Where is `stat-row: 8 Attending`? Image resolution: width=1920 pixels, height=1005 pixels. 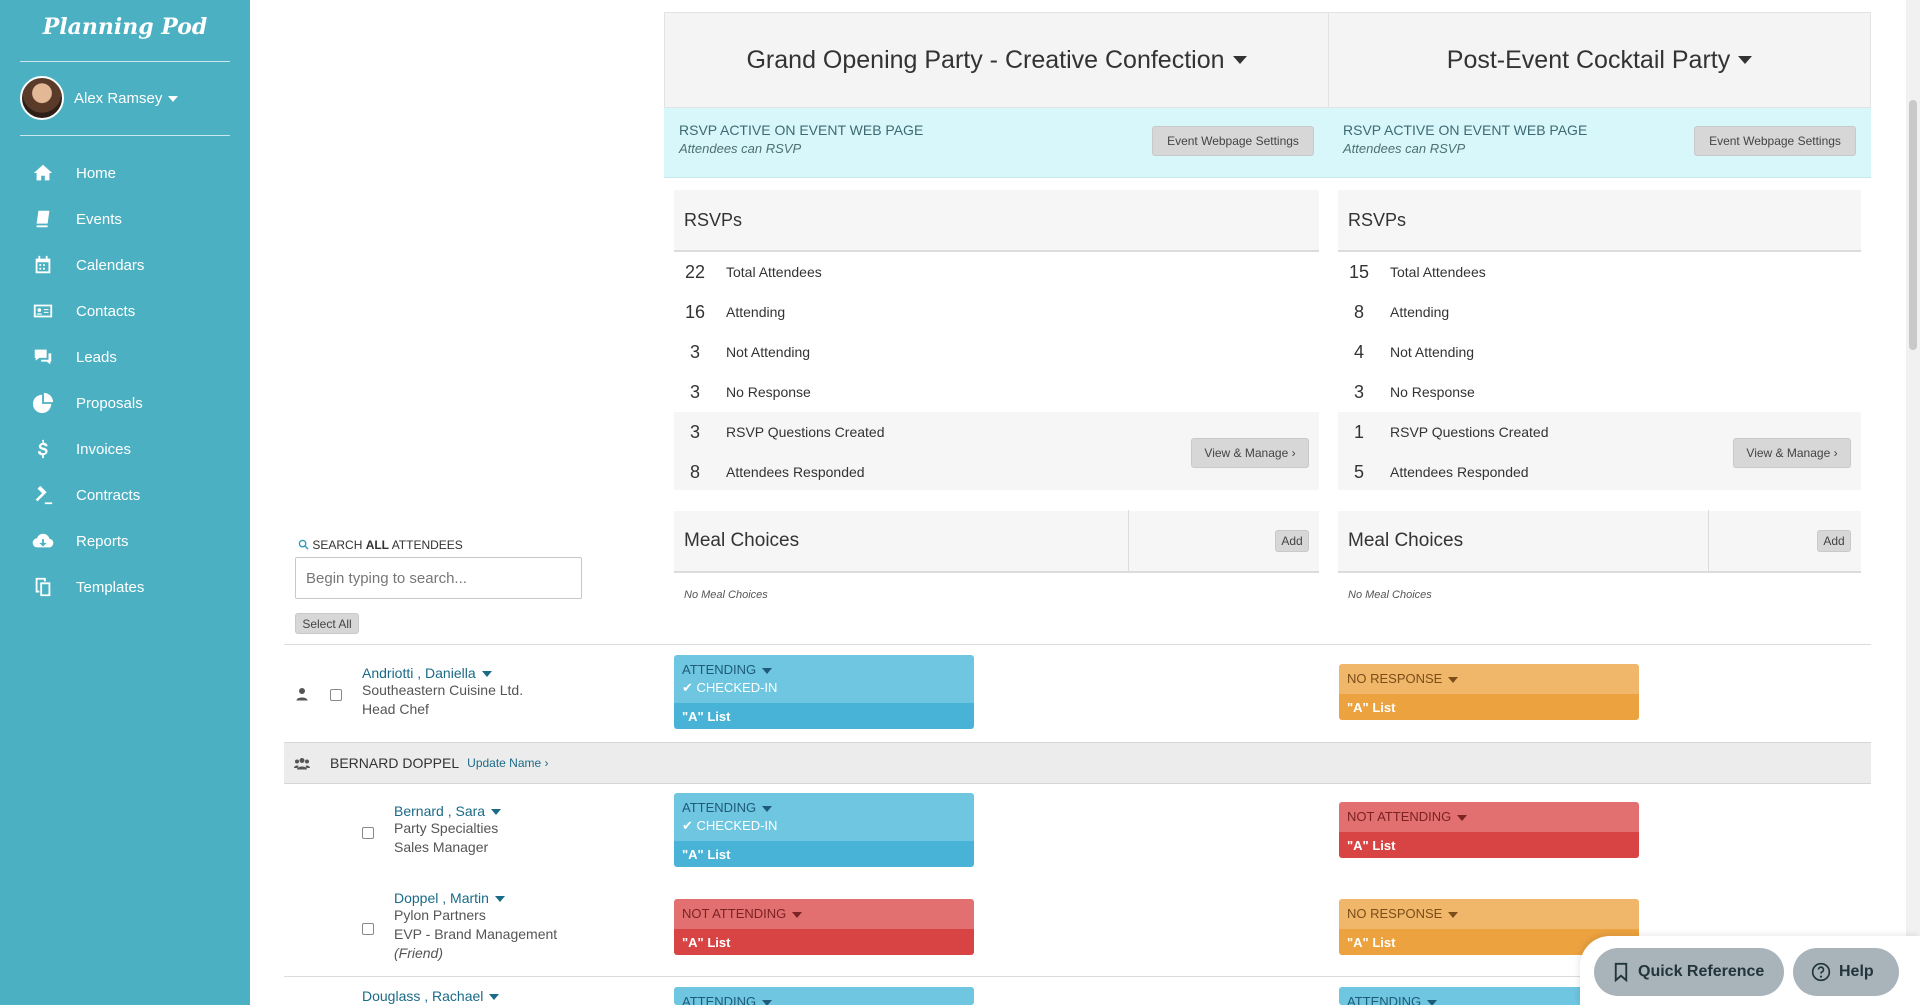 stat-row: 8 Attending is located at coordinates (1599, 312).